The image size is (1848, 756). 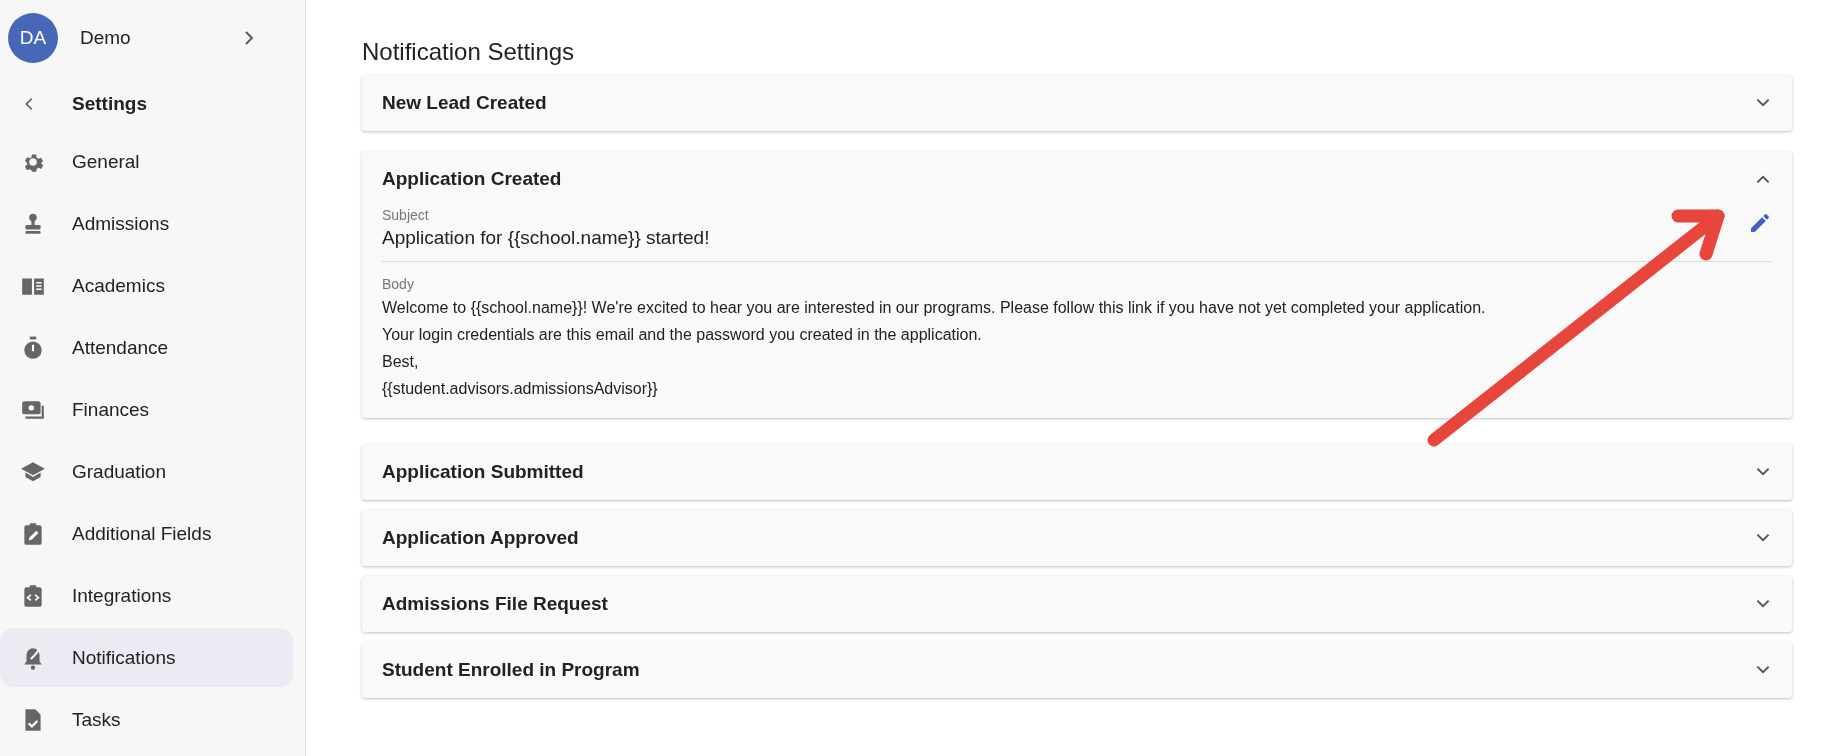 I want to click on panel-title: Application Submitted, so click(x=483, y=472).